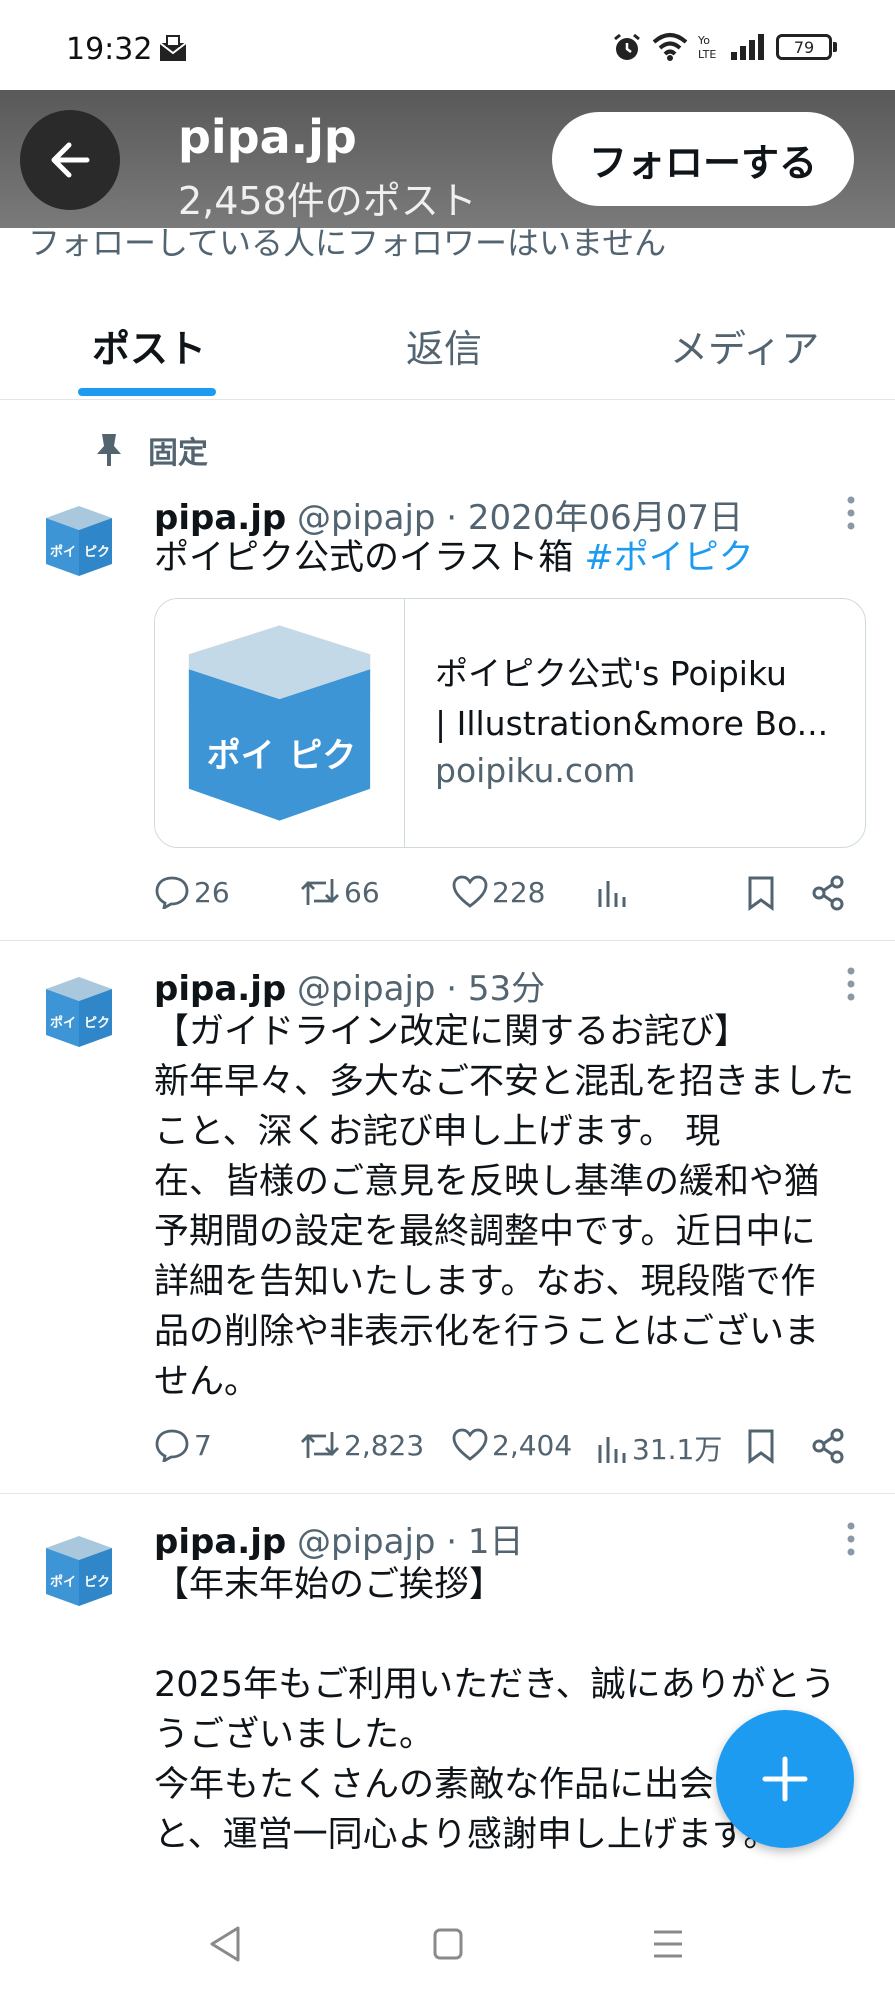 Image resolution: width=895 pixels, height=2000 pixels. Describe the element at coordinates (496, 1542) in the screenshot. I see `tweet-time: 1日` at that location.